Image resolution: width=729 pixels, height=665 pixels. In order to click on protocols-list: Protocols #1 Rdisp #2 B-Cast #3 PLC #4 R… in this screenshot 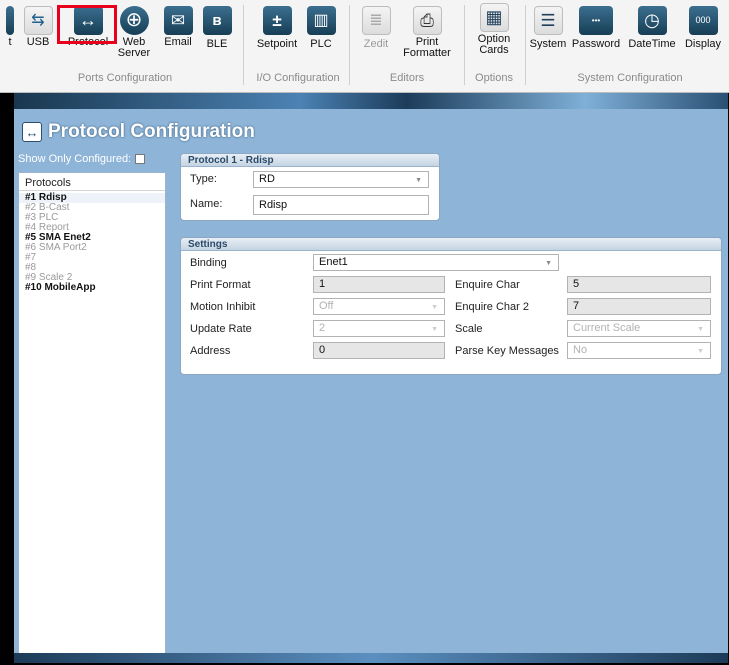, I will do `click(92, 414)`.